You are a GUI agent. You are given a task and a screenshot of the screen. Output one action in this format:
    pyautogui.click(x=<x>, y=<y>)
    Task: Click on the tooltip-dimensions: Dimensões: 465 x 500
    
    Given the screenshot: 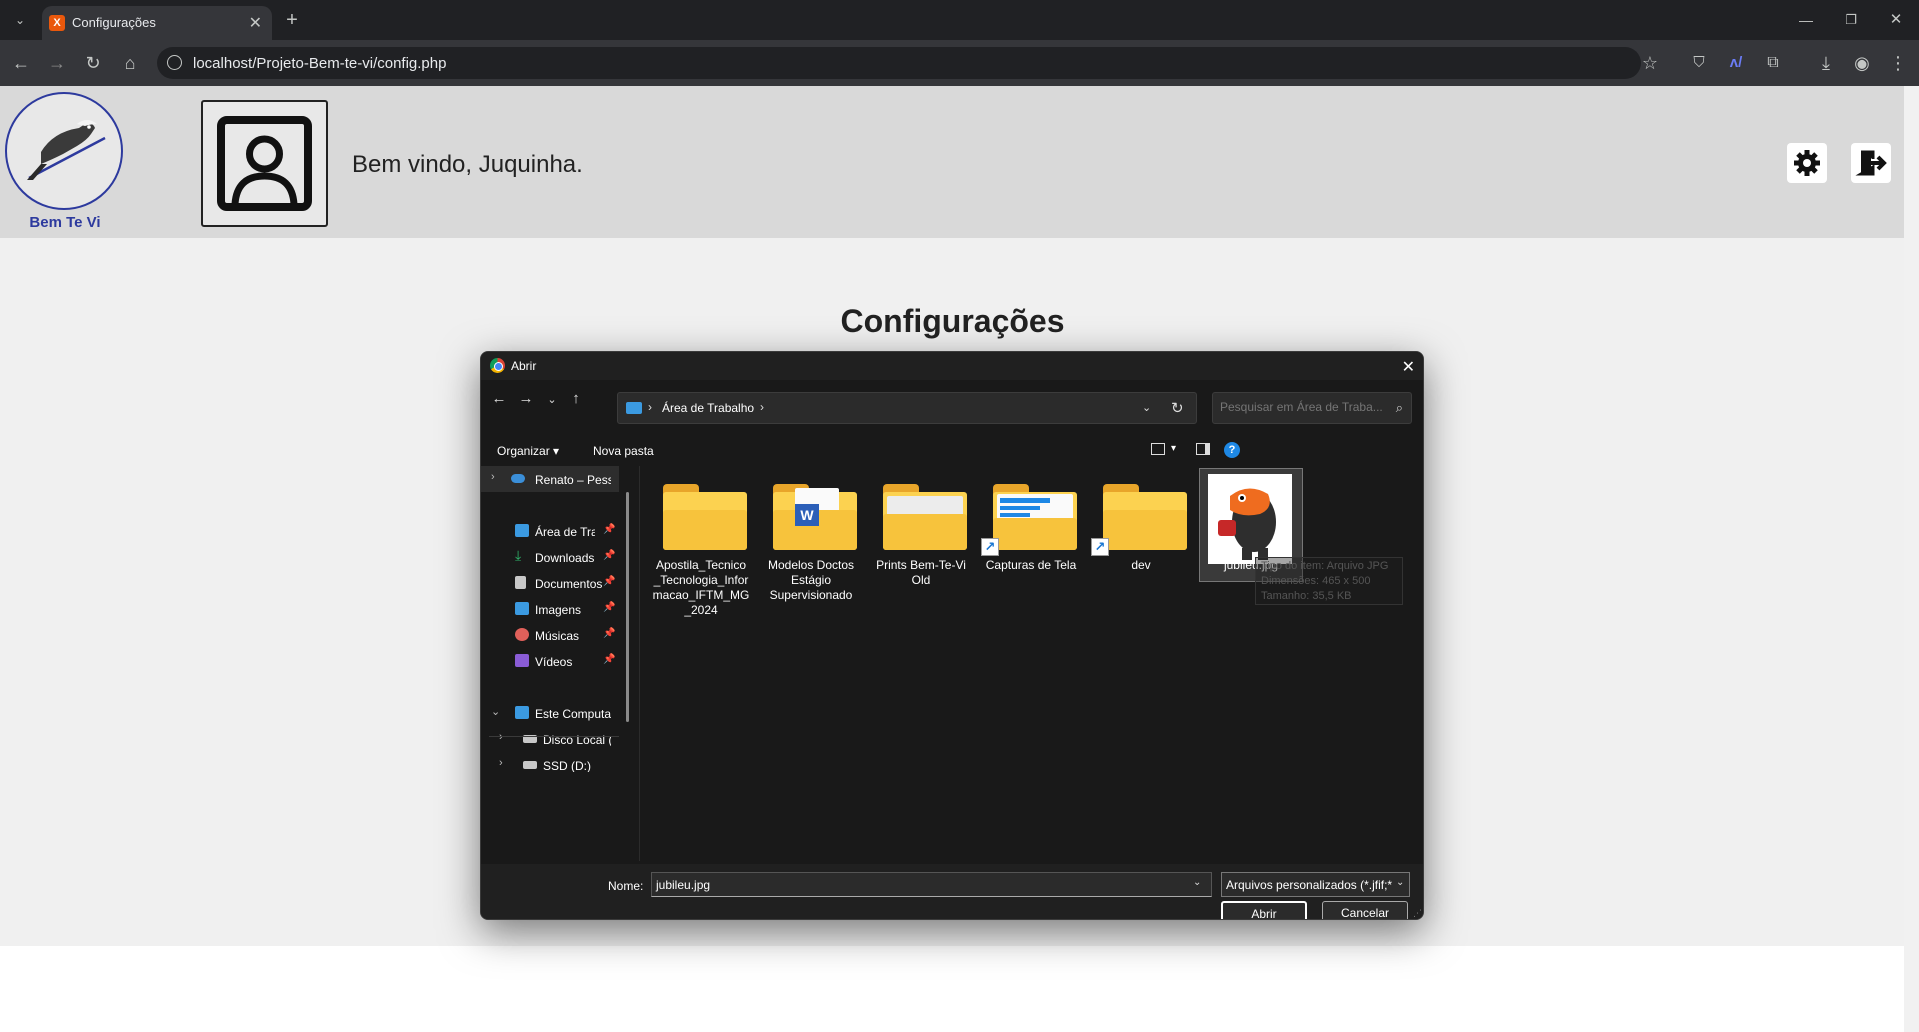 What is the action you would take?
    pyautogui.click(x=1316, y=581)
    